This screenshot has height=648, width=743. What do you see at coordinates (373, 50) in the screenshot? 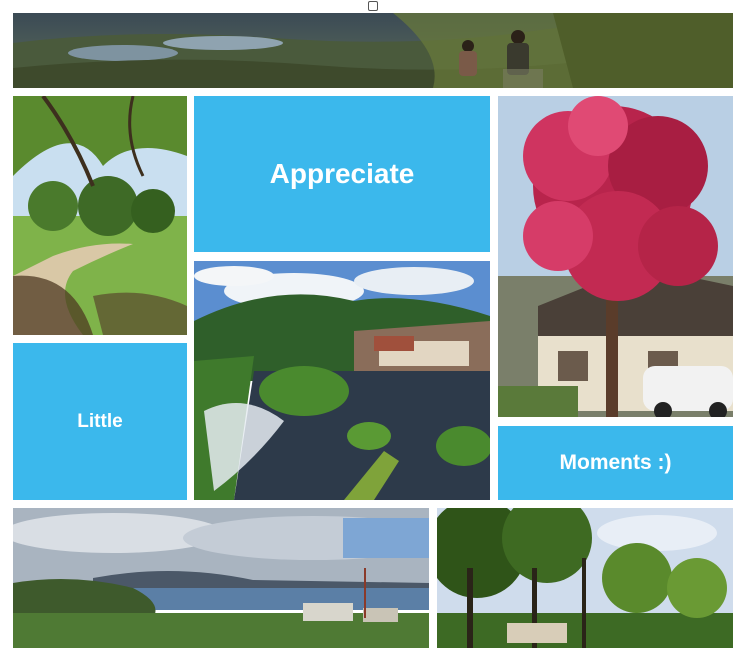
I see `photo-hikers-valley` at bounding box center [373, 50].